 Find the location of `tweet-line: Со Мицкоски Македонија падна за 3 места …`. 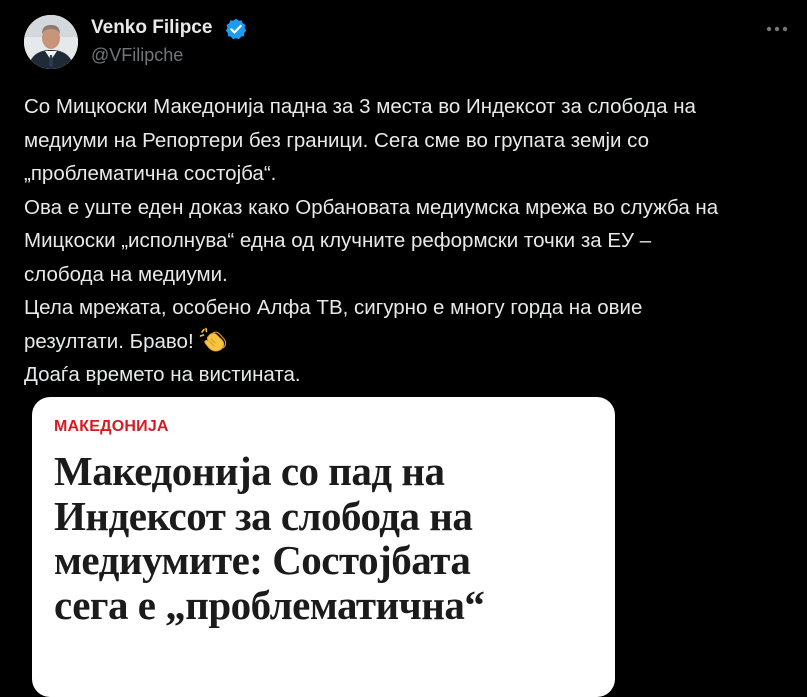

tweet-line: Со Мицкоски Македонија падна за 3 места … is located at coordinates (360, 106).